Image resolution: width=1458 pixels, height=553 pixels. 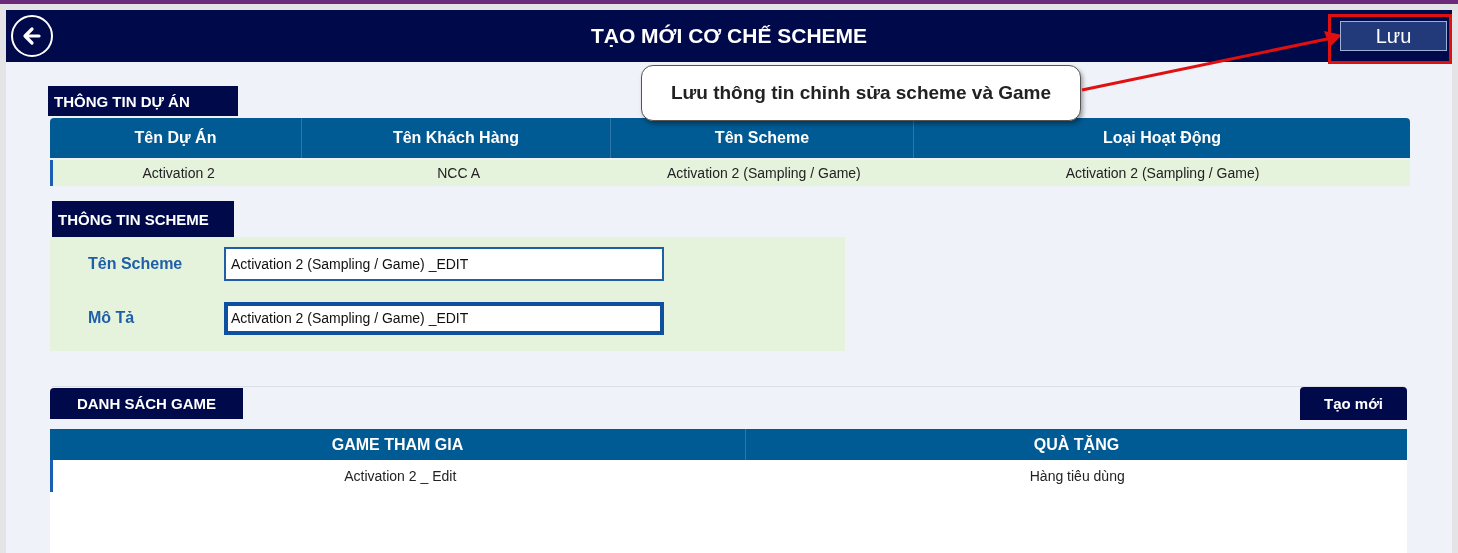 What do you see at coordinates (1353, 403) in the screenshot?
I see `new-button: Tạo mới` at bounding box center [1353, 403].